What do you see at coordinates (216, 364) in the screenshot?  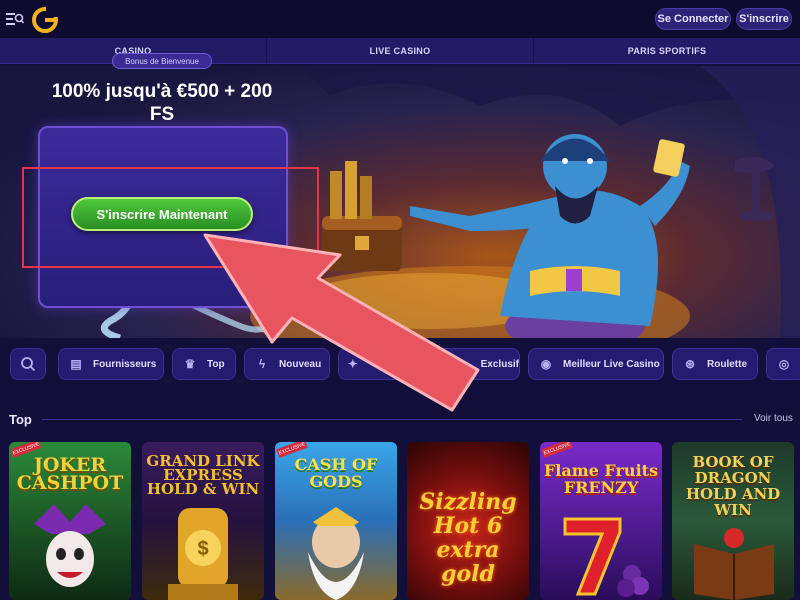 I see `category-label: Top` at bounding box center [216, 364].